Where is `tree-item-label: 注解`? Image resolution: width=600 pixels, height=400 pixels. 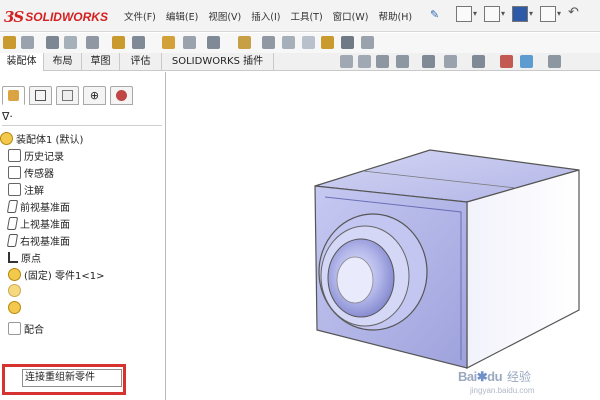 tree-item-label: 注解 is located at coordinates (34, 191).